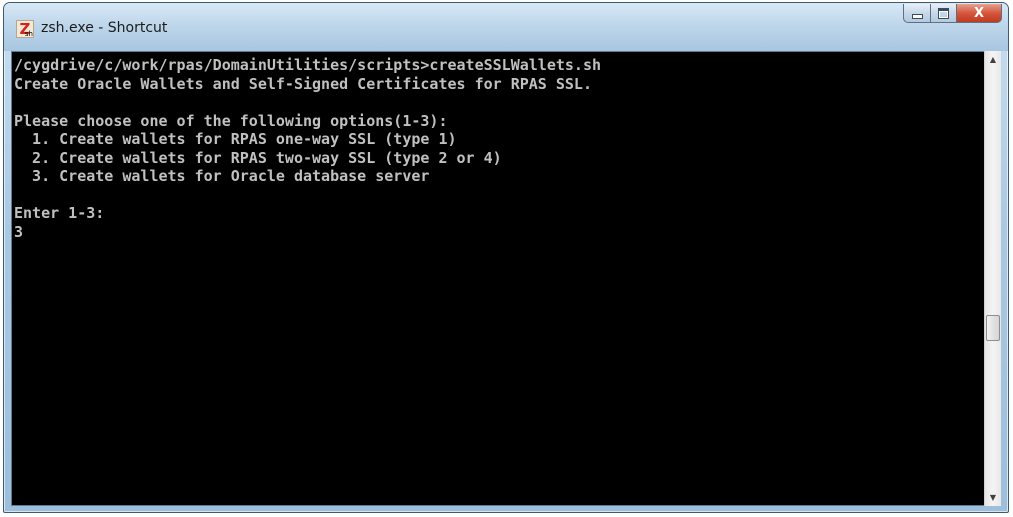 This screenshot has width=1013, height=517. I want to click on maximize-icon, so click(943, 13).